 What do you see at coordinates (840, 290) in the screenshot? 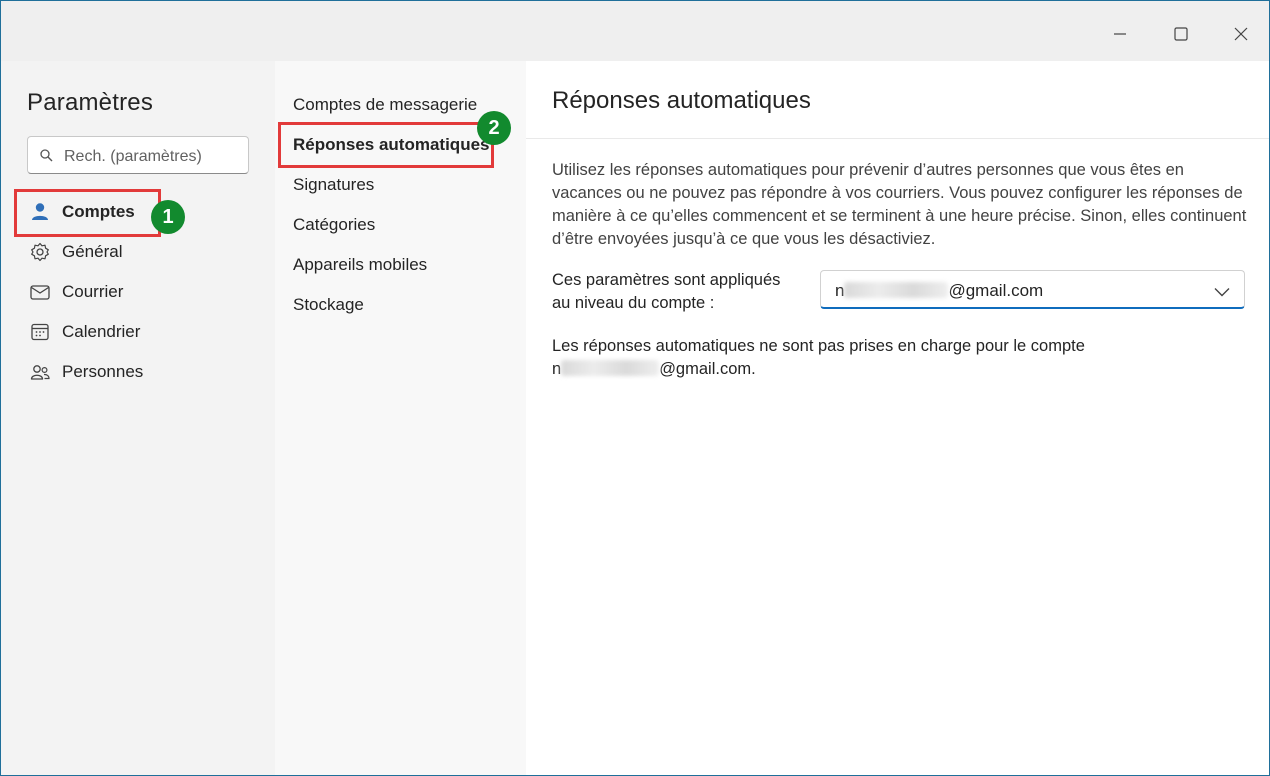
I see `account-prefix: n` at bounding box center [840, 290].